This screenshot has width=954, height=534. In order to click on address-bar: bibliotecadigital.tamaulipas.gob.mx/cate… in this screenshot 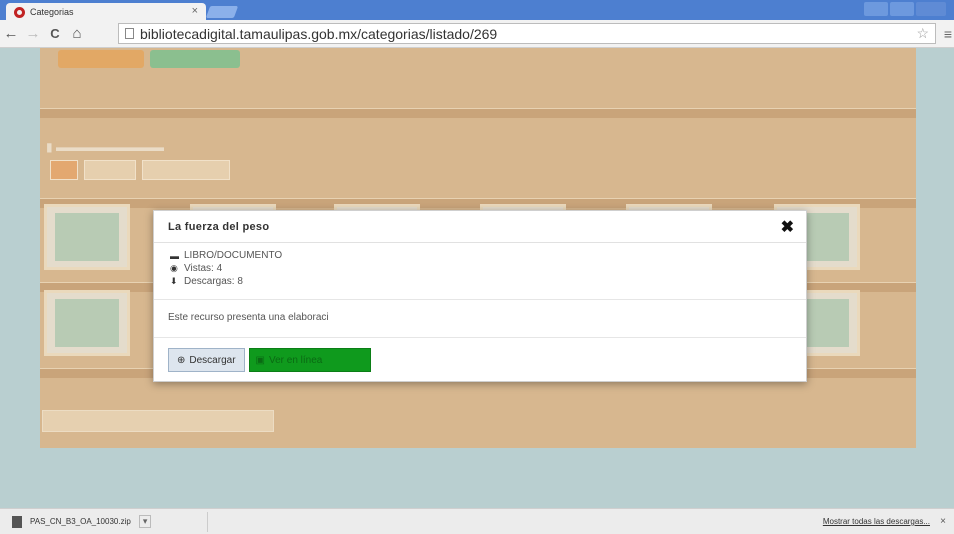, I will do `click(527, 33)`.